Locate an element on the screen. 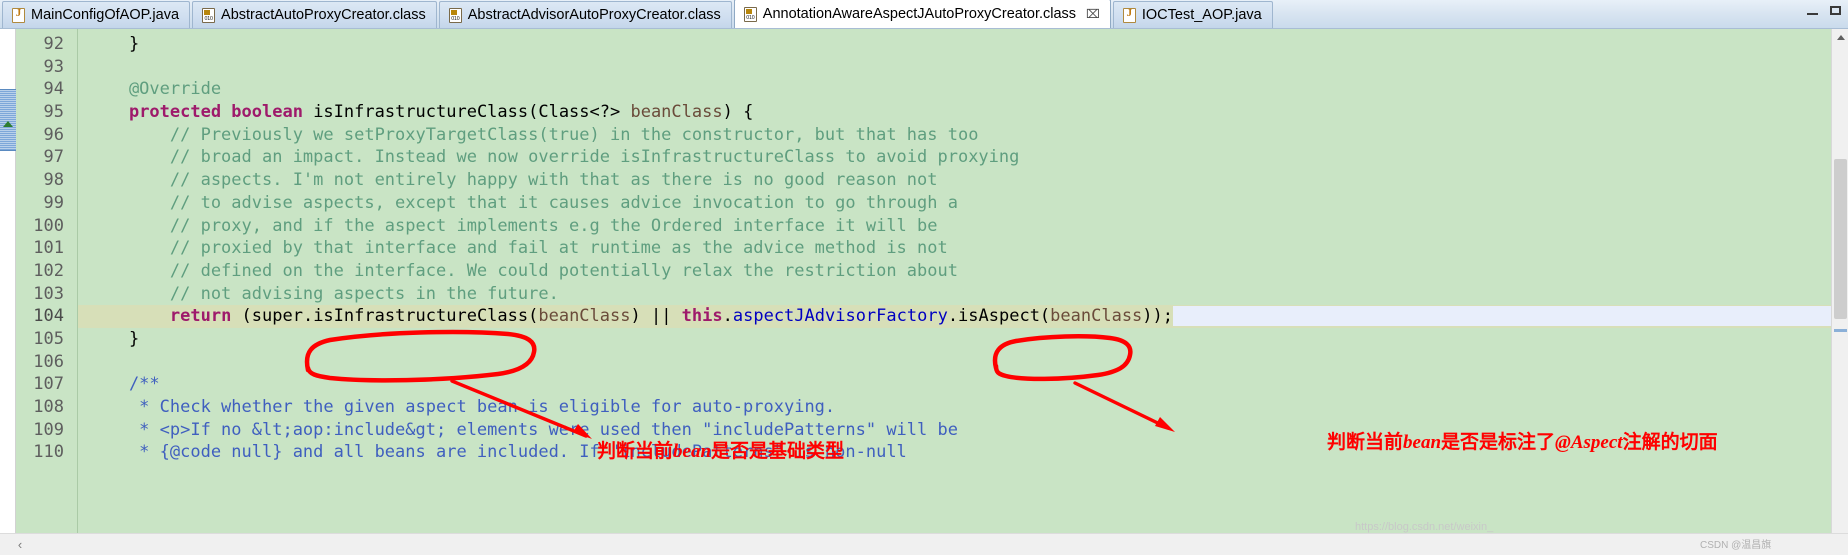 Image resolution: width=1848 pixels, height=555 pixels. line-number: 110 is located at coordinates (48, 452).